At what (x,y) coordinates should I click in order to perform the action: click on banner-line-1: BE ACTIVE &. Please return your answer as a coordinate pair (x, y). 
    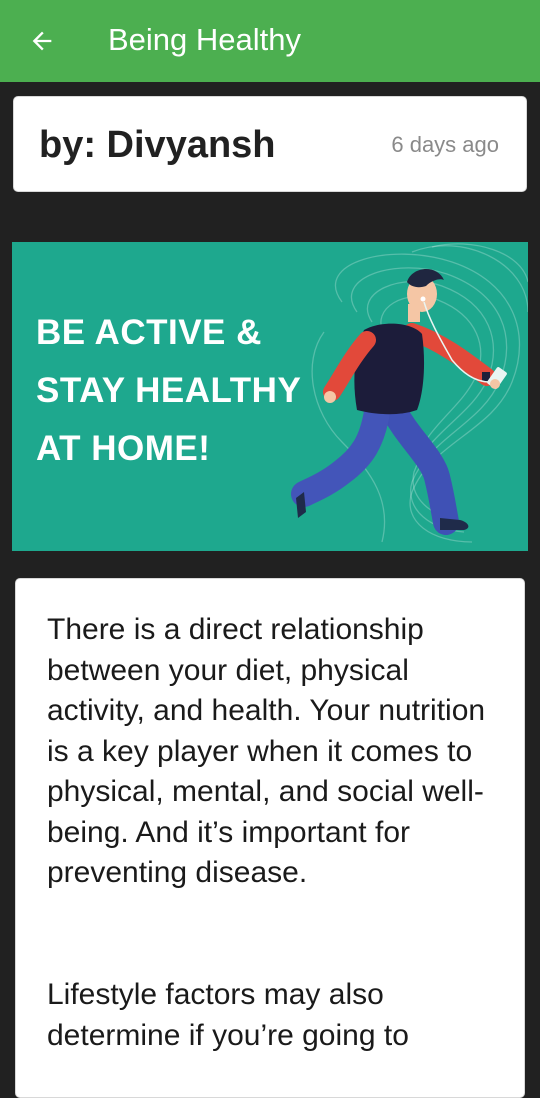
    Looking at the image, I should click on (149, 332).